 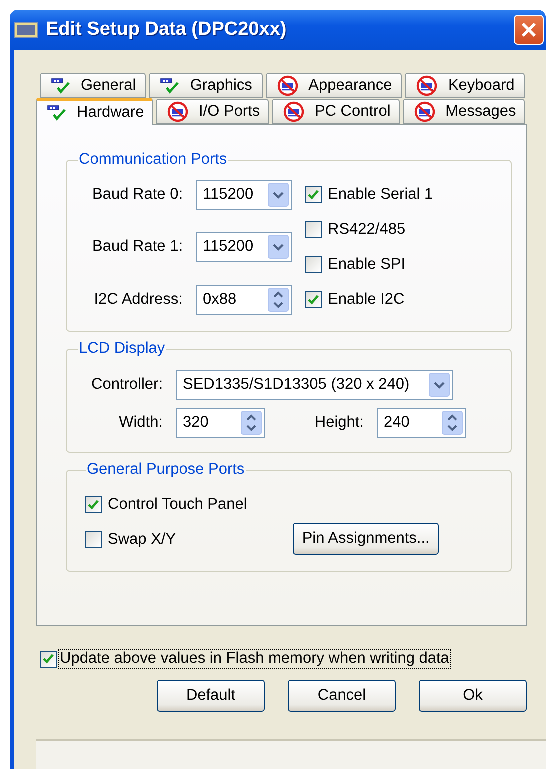 I want to click on close-icon, so click(x=529, y=30).